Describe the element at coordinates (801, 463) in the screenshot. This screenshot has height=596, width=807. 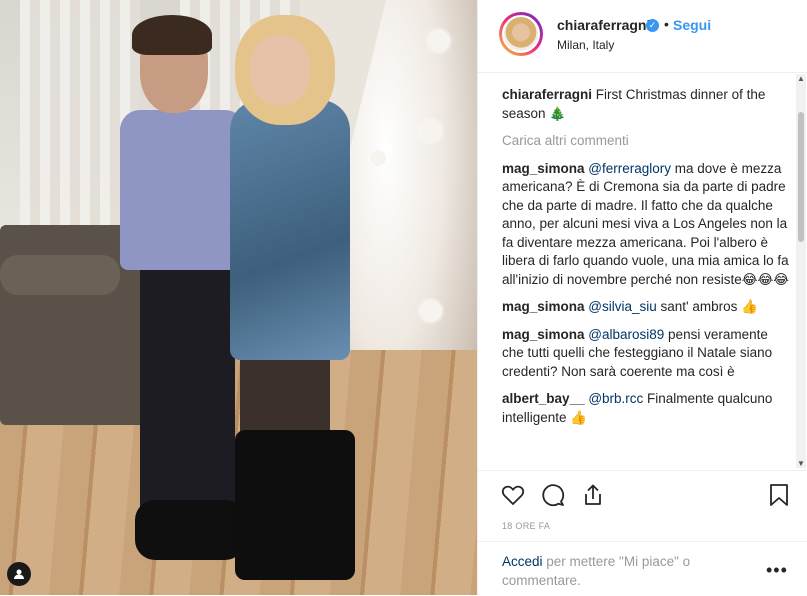
I see `scroll-down-arrow-icon: ▼` at that location.